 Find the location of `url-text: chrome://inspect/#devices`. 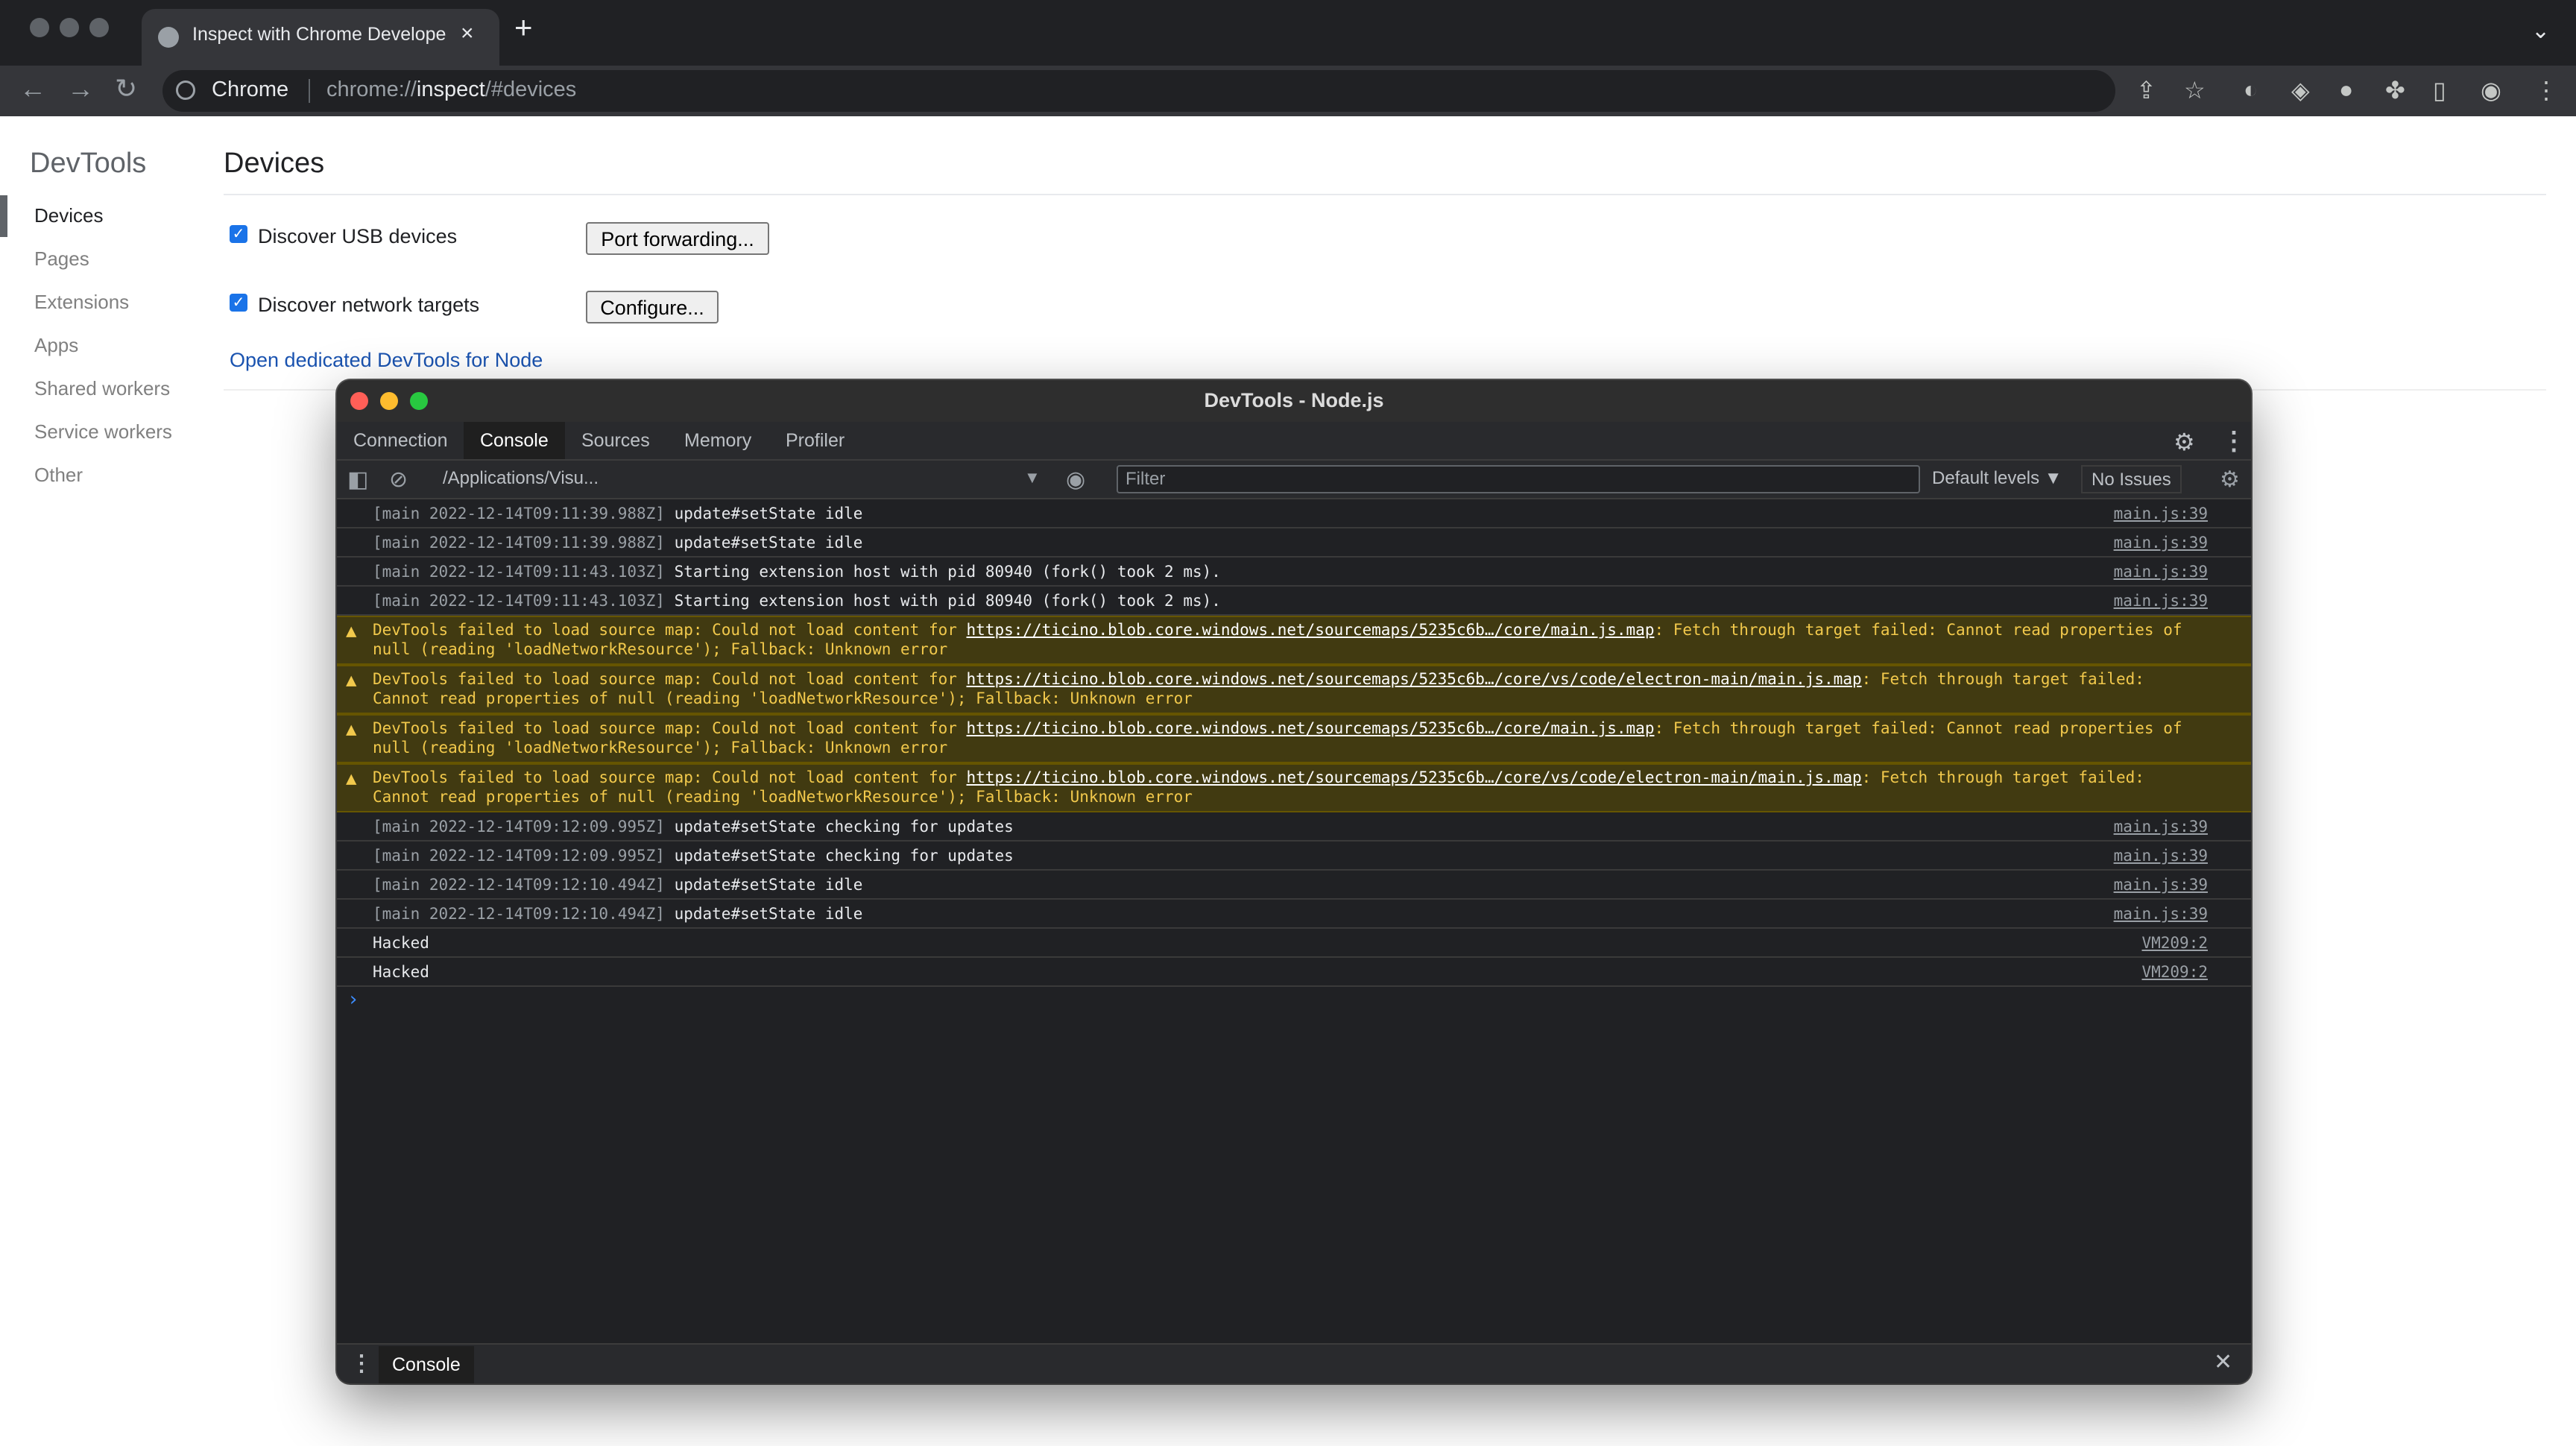

url-text: chrome://inspect/#devices is located at coordinates (451, 90).